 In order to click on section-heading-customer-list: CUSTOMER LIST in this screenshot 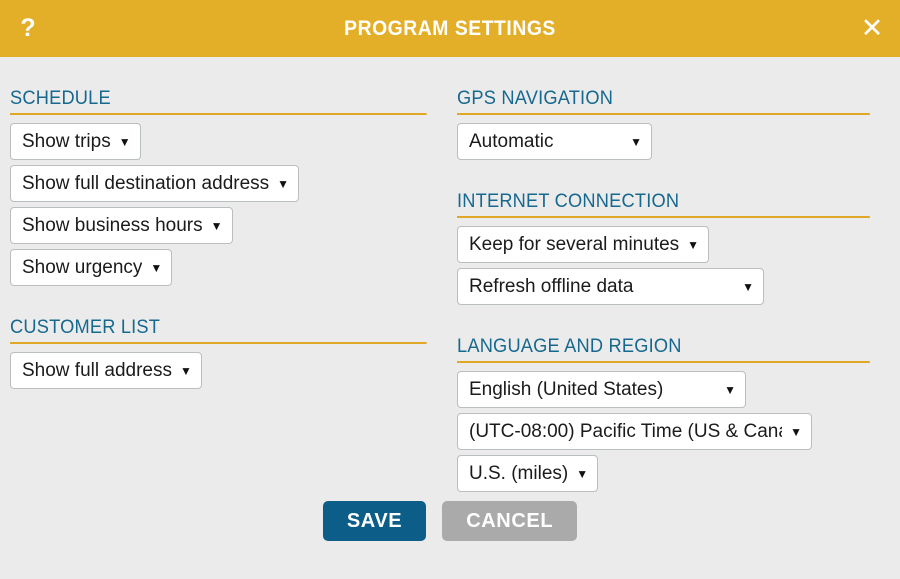, I will do `click(218, 330)`.